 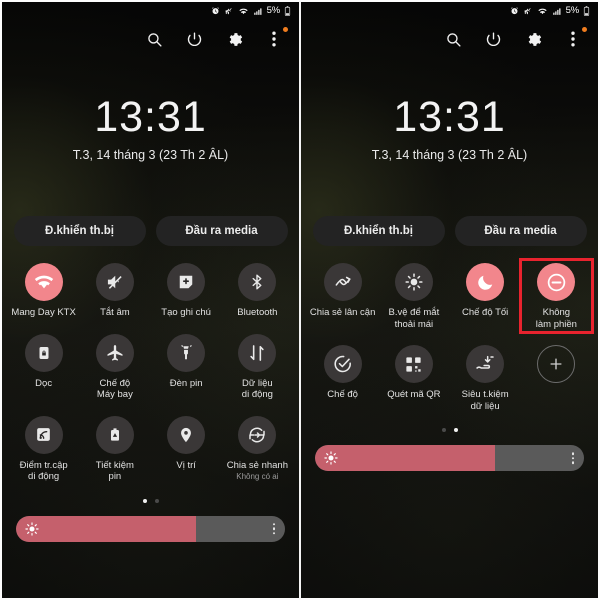 I want to click on status-bar: 5%, so click(x=150, y=11).